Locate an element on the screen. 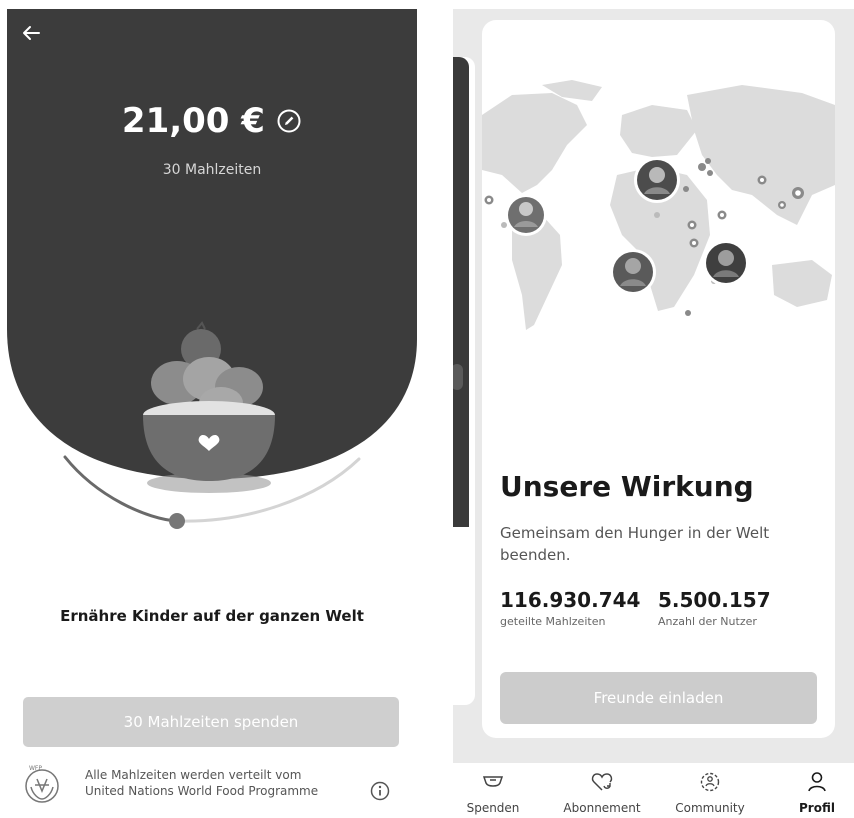 This screenshot has width=854, height=818. nav-item-profil: Profil is located at coordinates (817, 789).